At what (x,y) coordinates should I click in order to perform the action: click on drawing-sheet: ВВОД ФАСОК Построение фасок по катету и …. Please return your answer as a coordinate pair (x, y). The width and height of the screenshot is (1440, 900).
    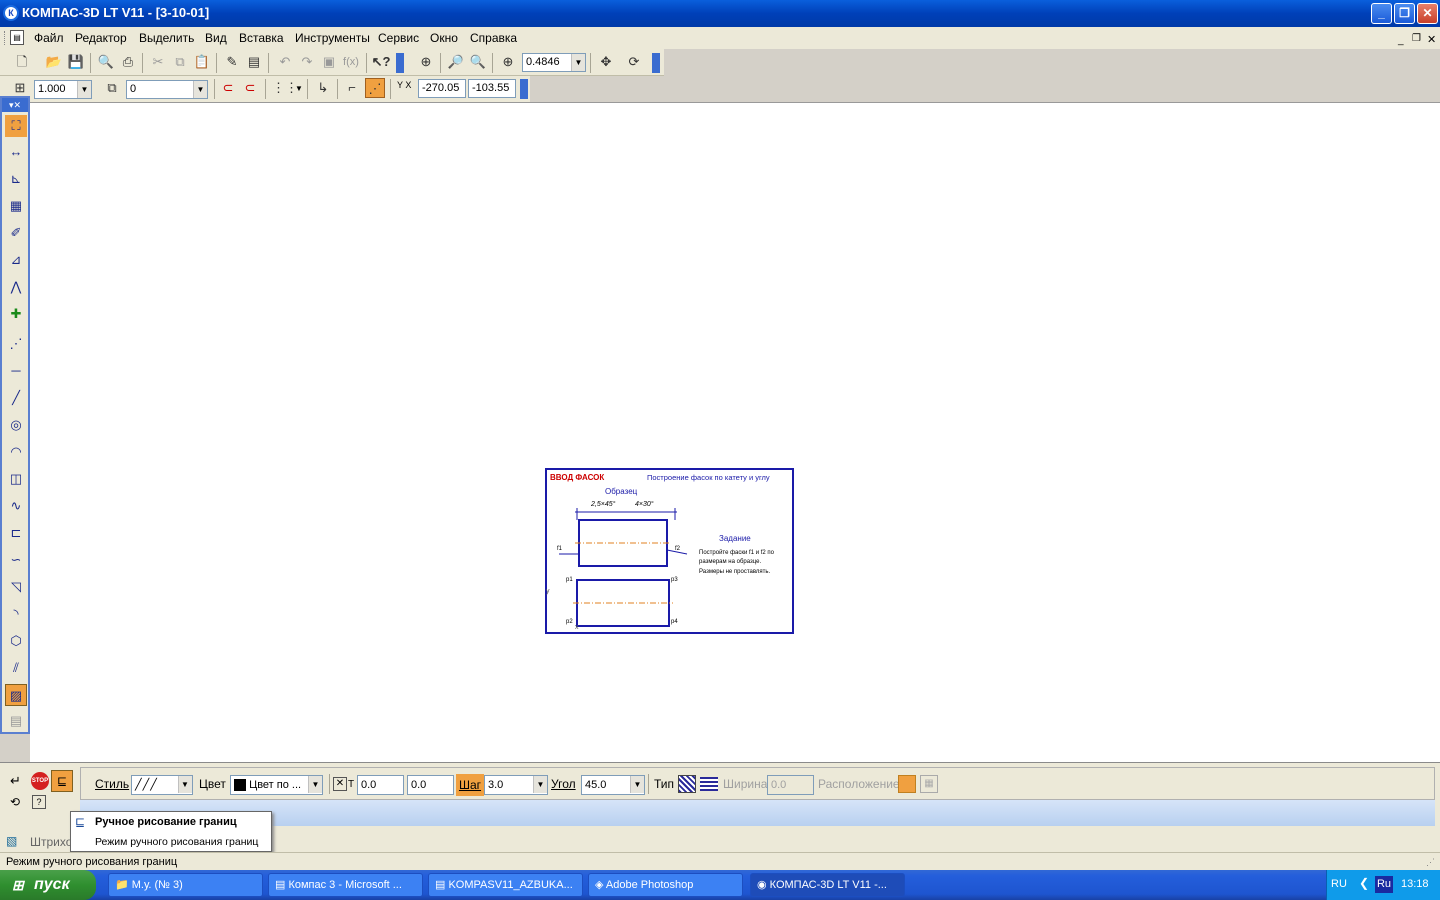
    Looking at the image, I should click on (669, 551).